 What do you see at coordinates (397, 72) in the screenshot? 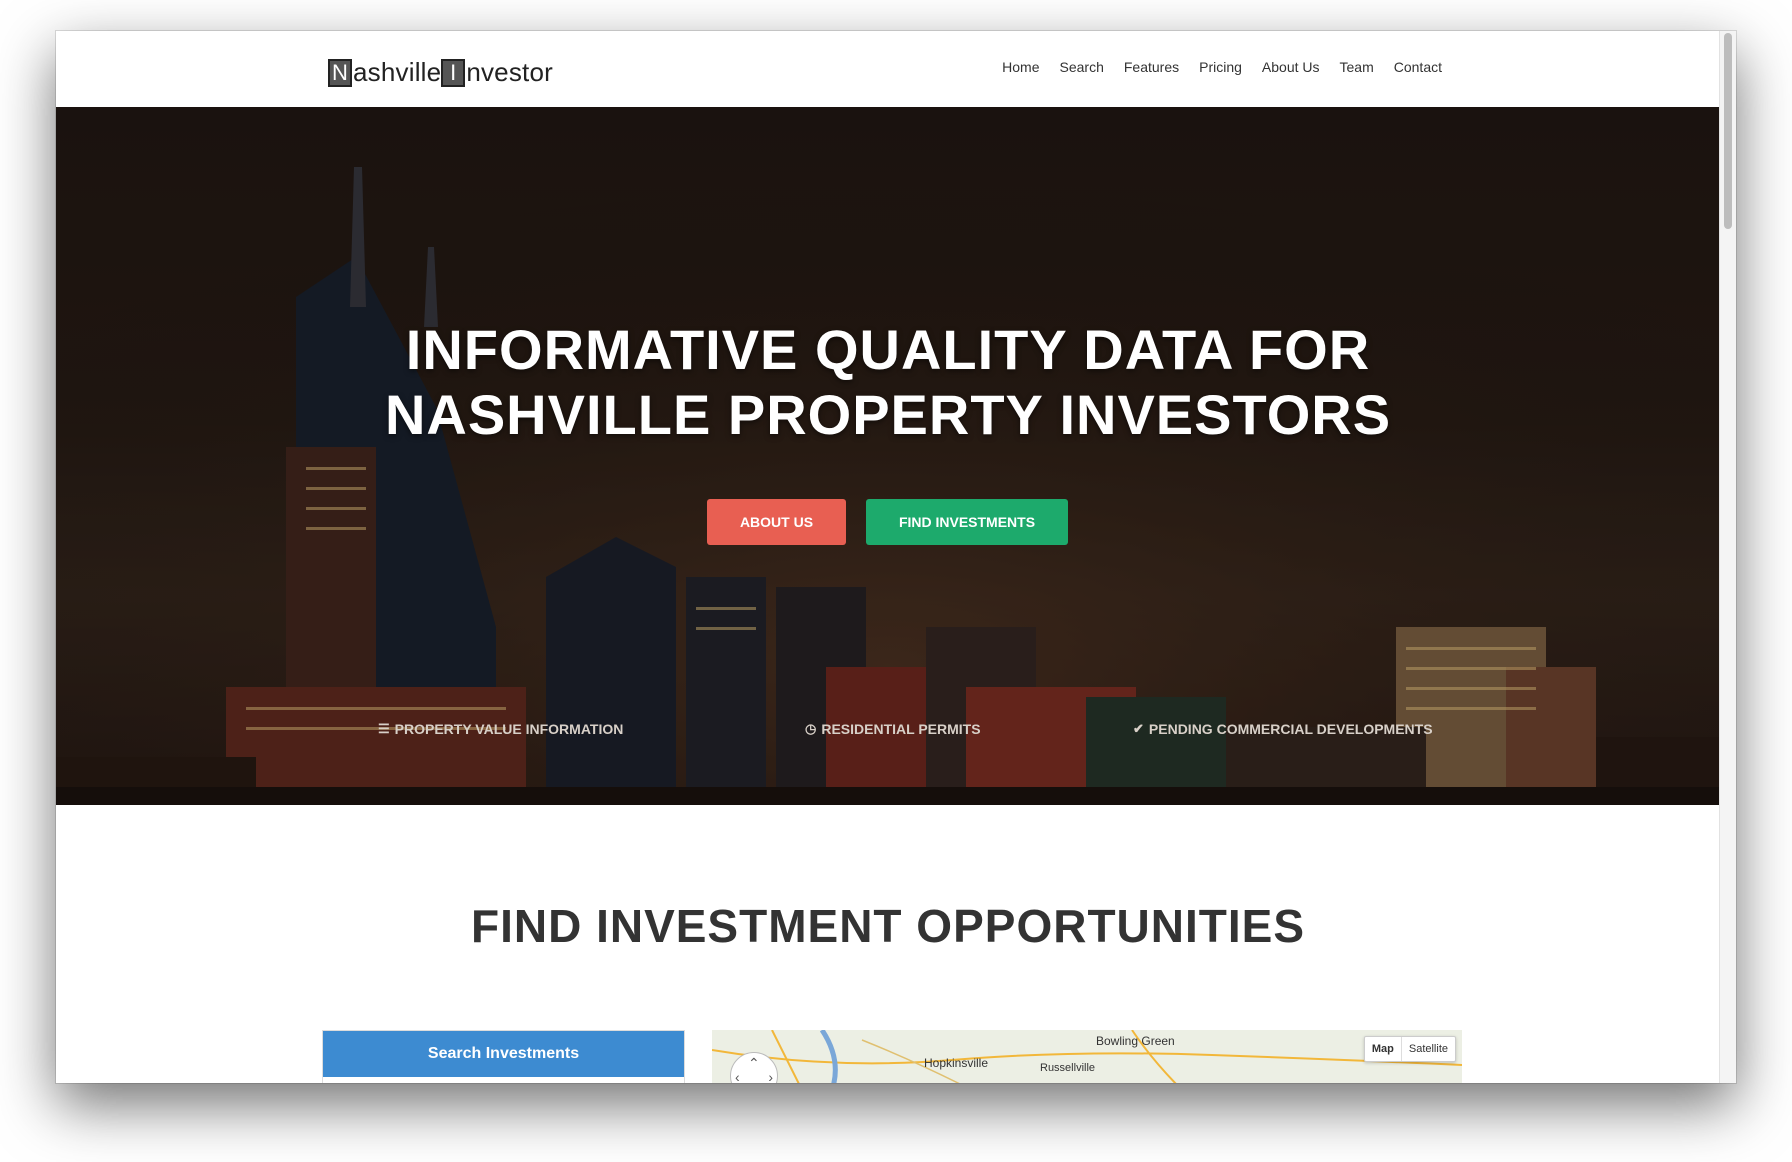
I see `brand-text-ashville: ashville` at bounding box center [397, 72].